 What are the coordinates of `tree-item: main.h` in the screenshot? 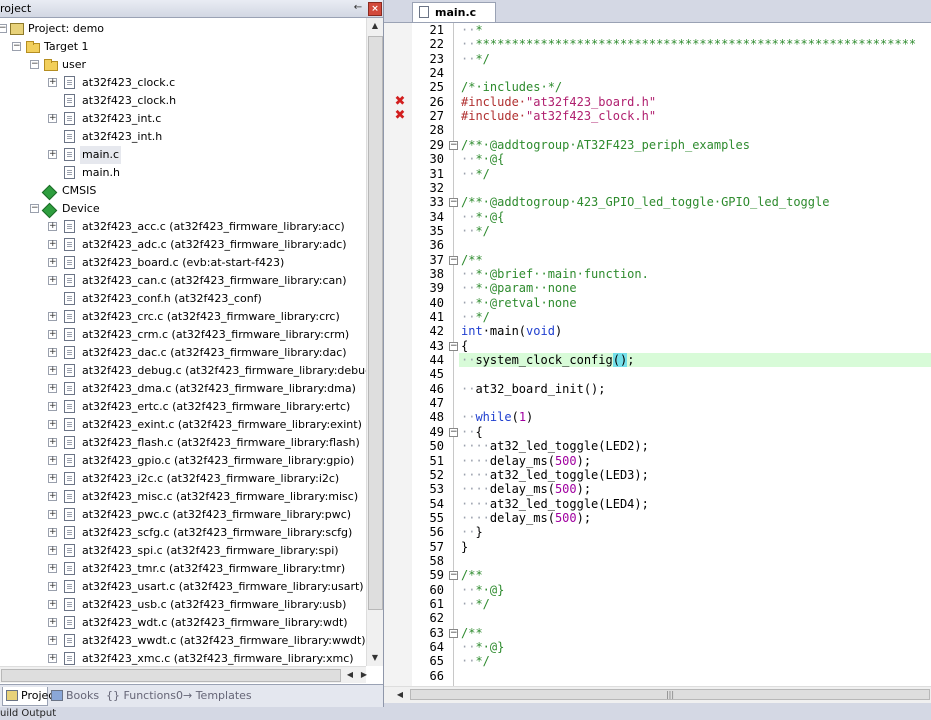 It's located at (183, 173).